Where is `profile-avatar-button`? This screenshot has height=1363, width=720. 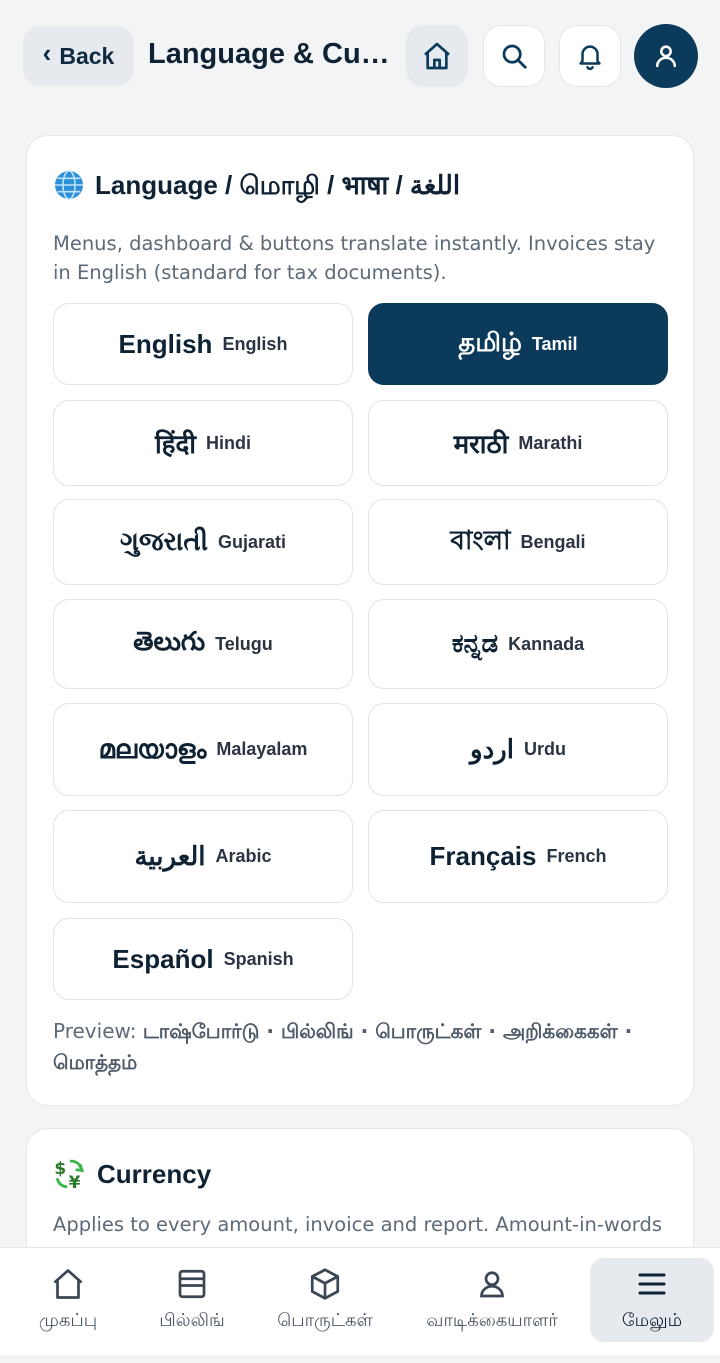 profile-avatar-button is located at coordinates (666, 56).